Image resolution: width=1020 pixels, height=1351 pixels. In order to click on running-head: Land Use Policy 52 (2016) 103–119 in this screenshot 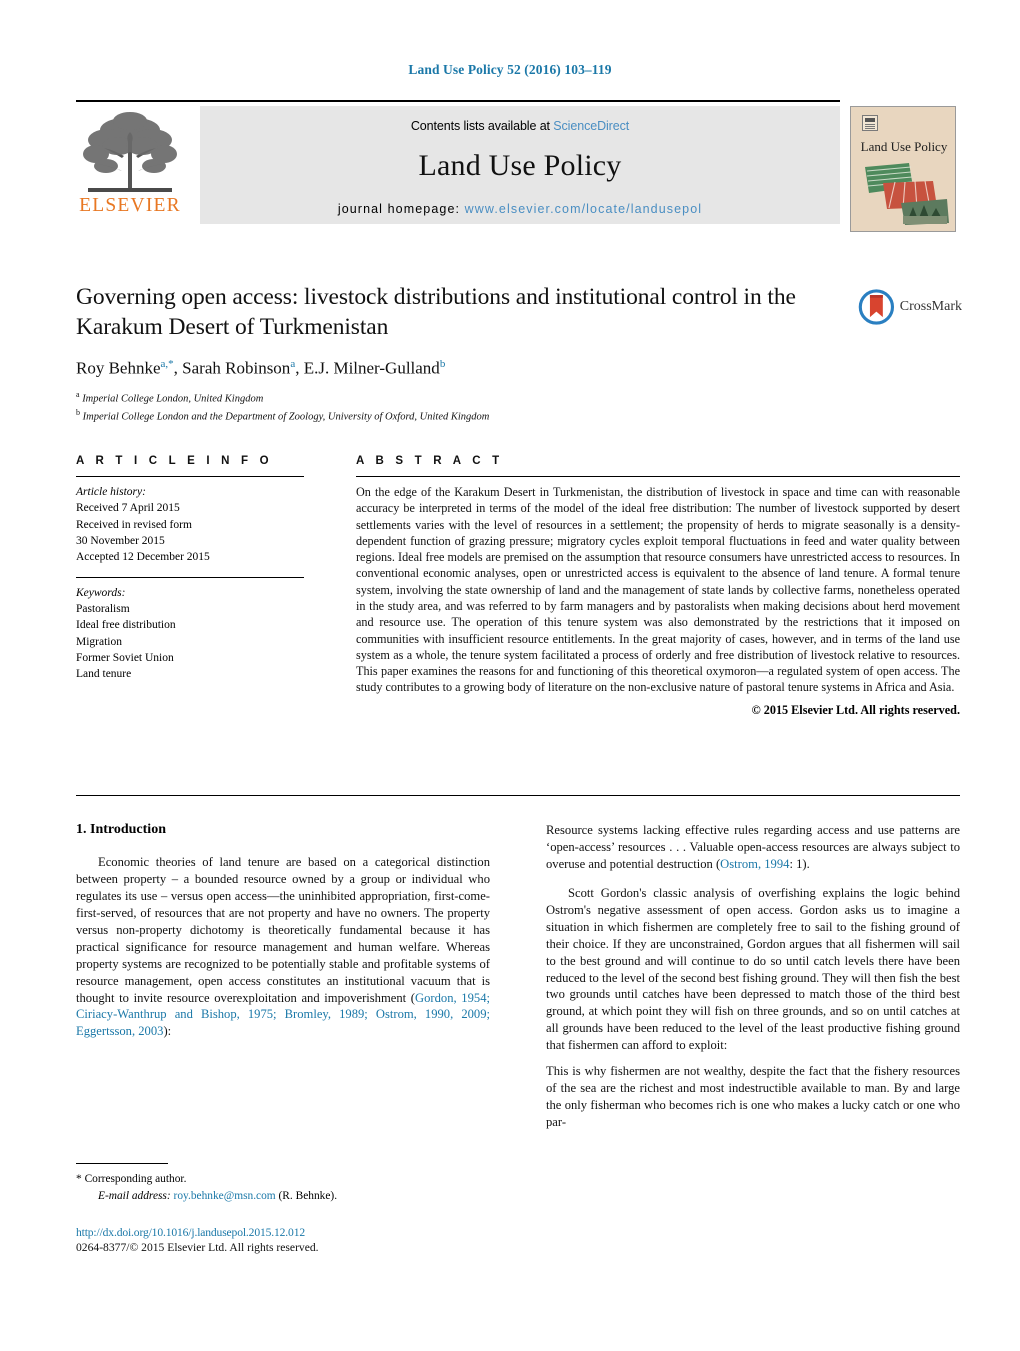, I will do `click(510, 69)`.